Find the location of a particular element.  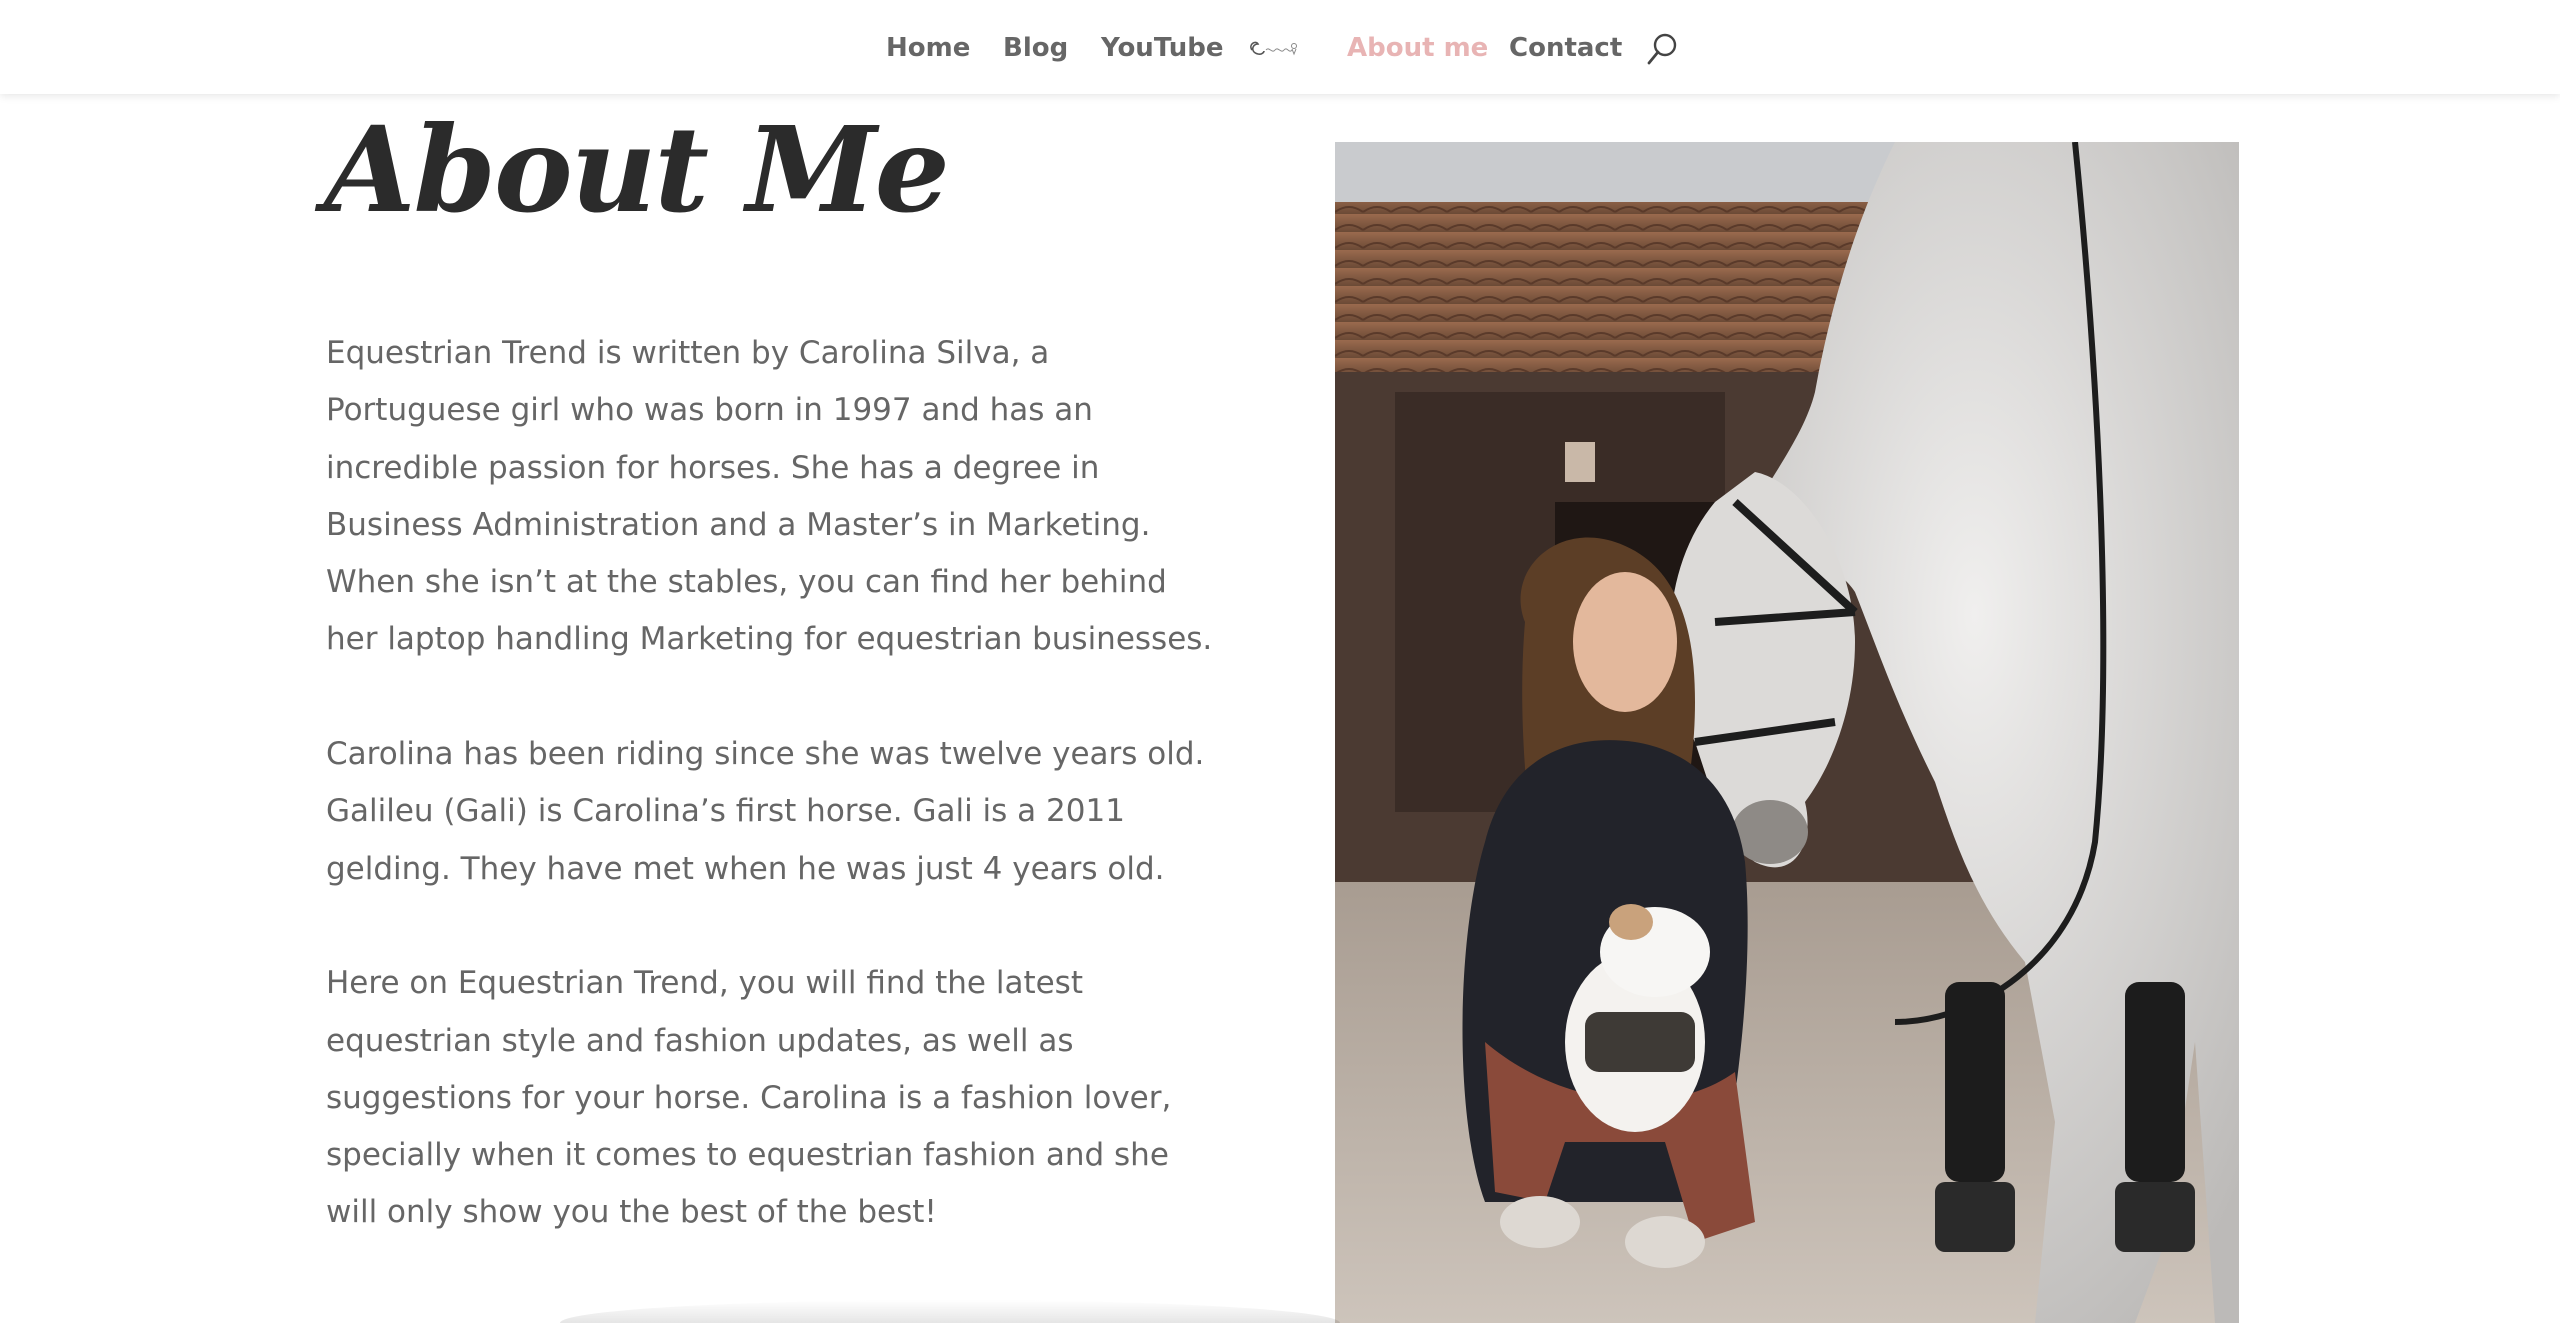

site-header: Home Blog YouTube About me Contact is located at coordinates (1280, 47).